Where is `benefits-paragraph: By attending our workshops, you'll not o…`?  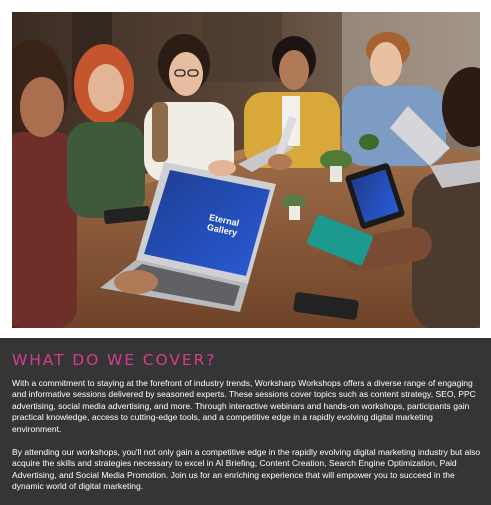
benefits-paragraph: By attending our workshops, you'll not o… is located at coordinates (246, 469).